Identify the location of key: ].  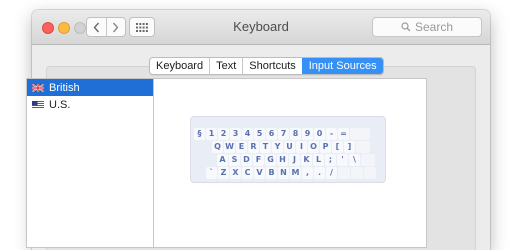
(349, 147).